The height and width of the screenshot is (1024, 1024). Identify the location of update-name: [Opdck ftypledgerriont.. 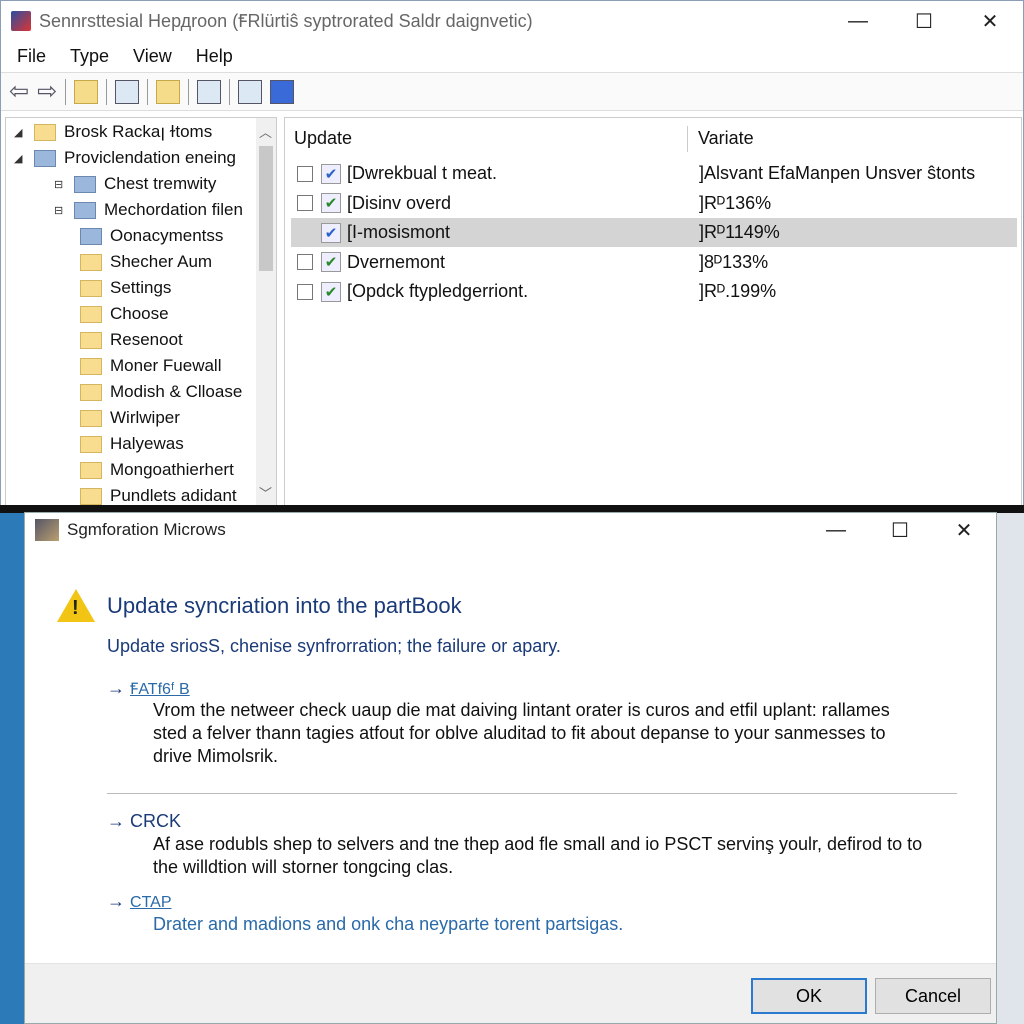
(438, 291).